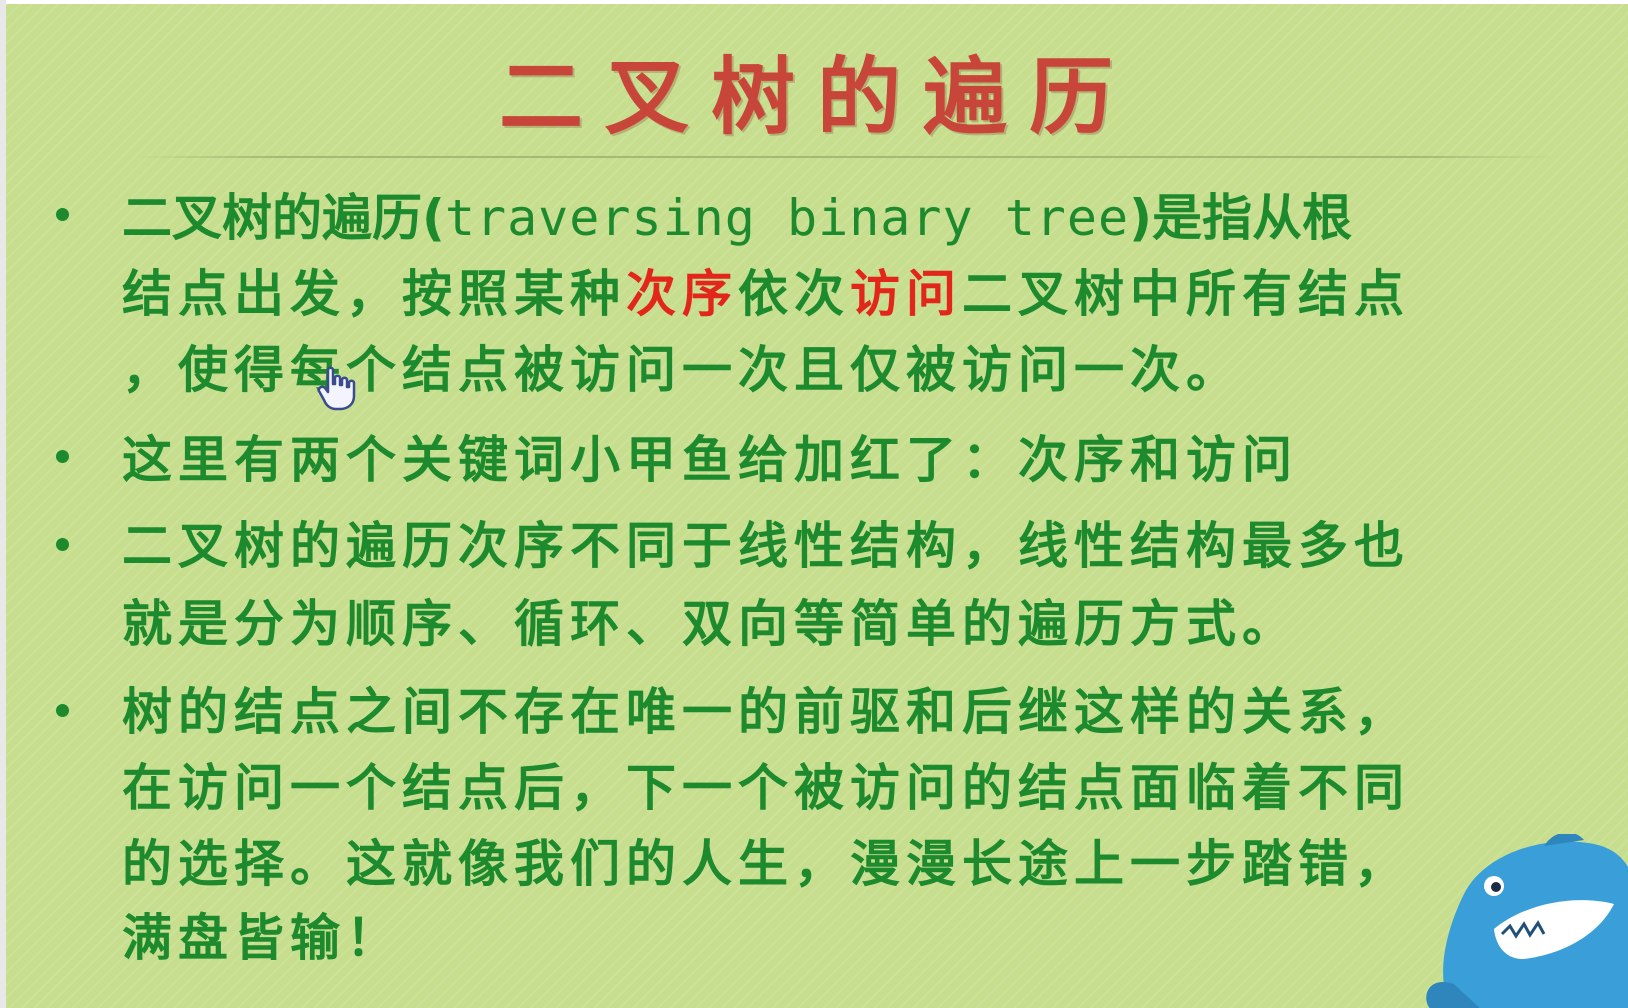 The height and width of the screenshot is (1008, 1628). I want to click on bullet-line: 树的结点之间不存在唯一的前驱和后继这样的关系，, so click(766, 712).